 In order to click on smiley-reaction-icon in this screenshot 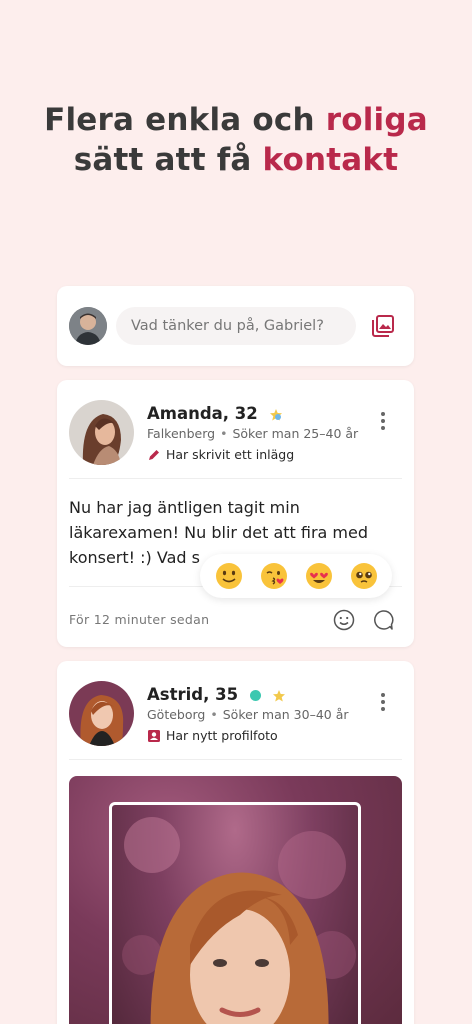, I will do `click(344, 620)`.